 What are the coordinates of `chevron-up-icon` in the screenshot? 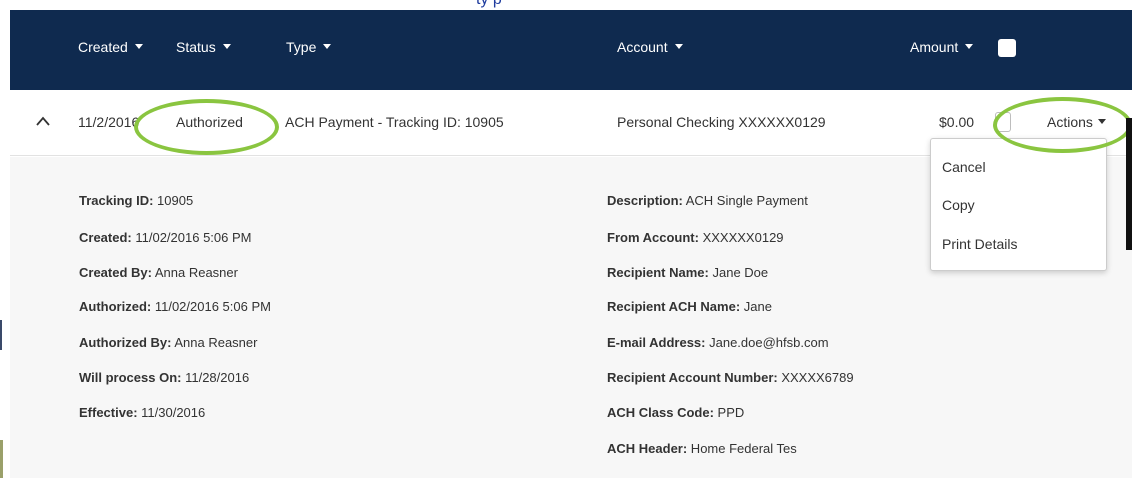 It's located at (43, 121).